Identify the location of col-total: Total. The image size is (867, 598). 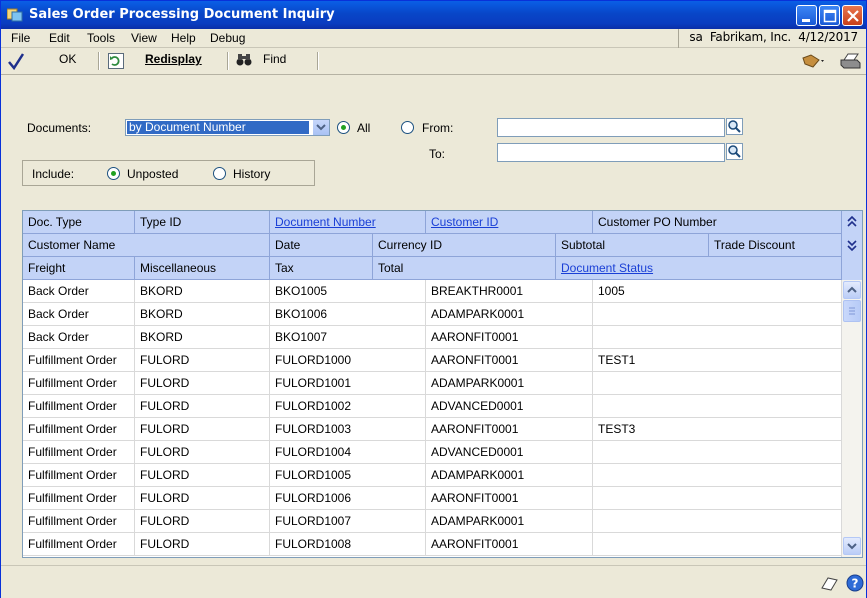
(464, 268).